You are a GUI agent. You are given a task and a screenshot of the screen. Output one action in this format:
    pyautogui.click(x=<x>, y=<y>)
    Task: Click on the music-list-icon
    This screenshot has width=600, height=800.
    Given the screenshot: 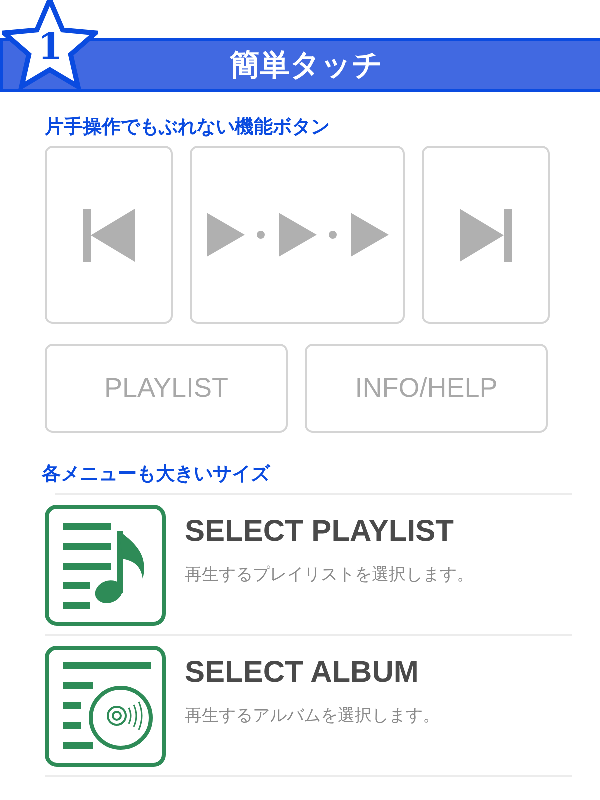 What is the action you would take?
    pyautogui.click(x=105, y=565)
    